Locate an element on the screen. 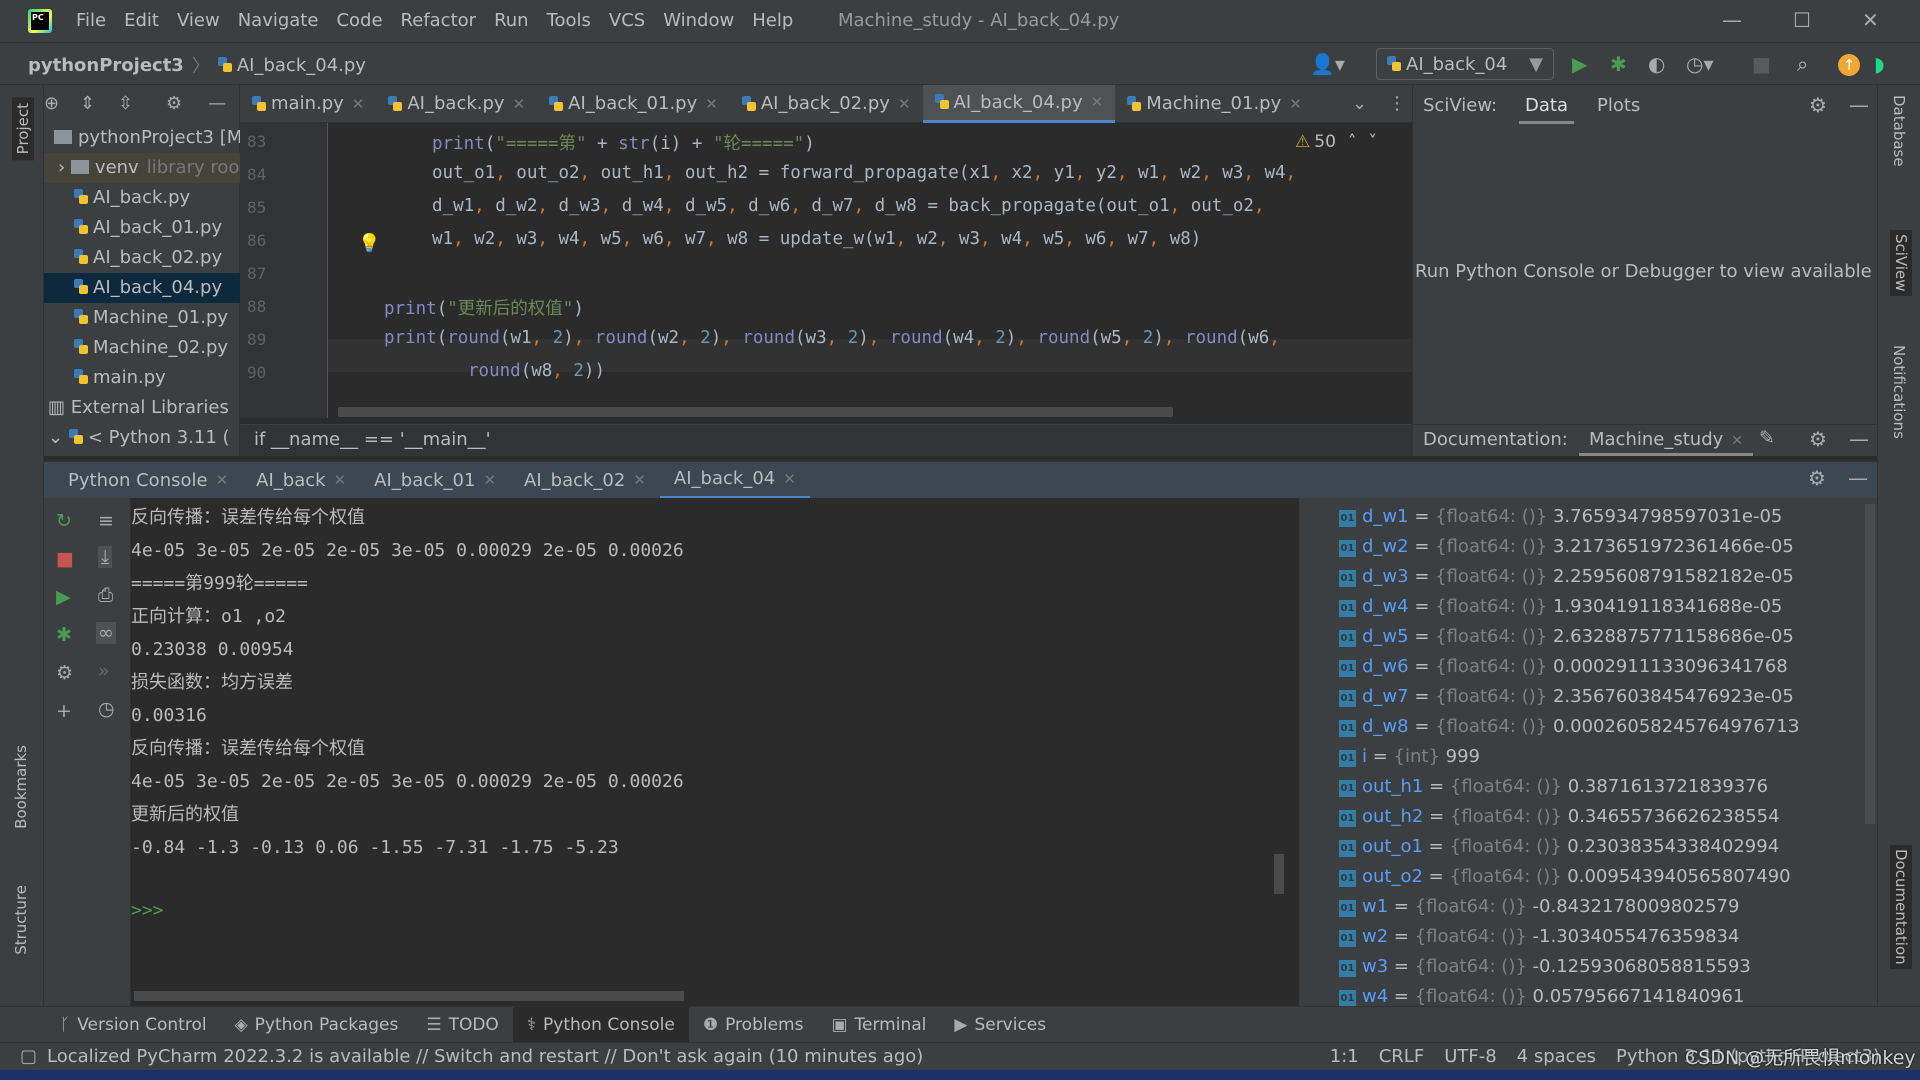 The height and width of the screenshot is (1080, 1920). variable-row: 01 w4 = {float64: ()} 0.05795667141840961 is located at coordinates (1541, 994).